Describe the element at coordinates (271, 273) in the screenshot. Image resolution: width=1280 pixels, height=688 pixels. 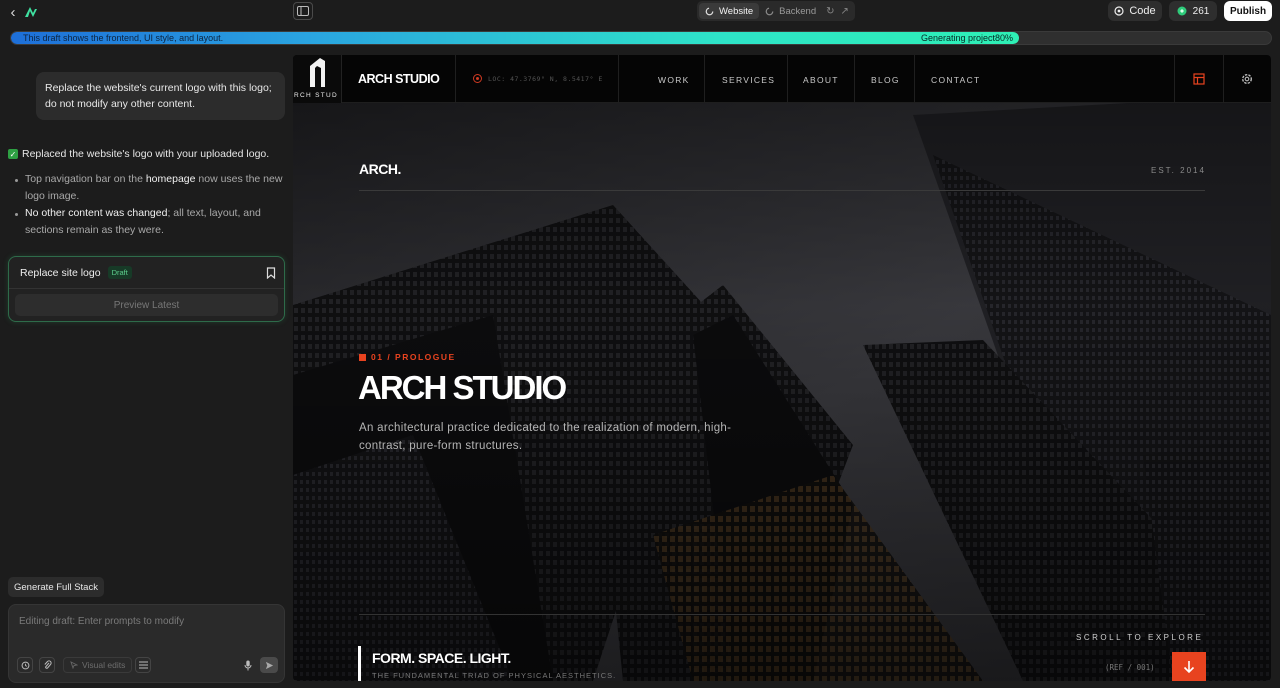
I see `bookmark-icon` at that location.